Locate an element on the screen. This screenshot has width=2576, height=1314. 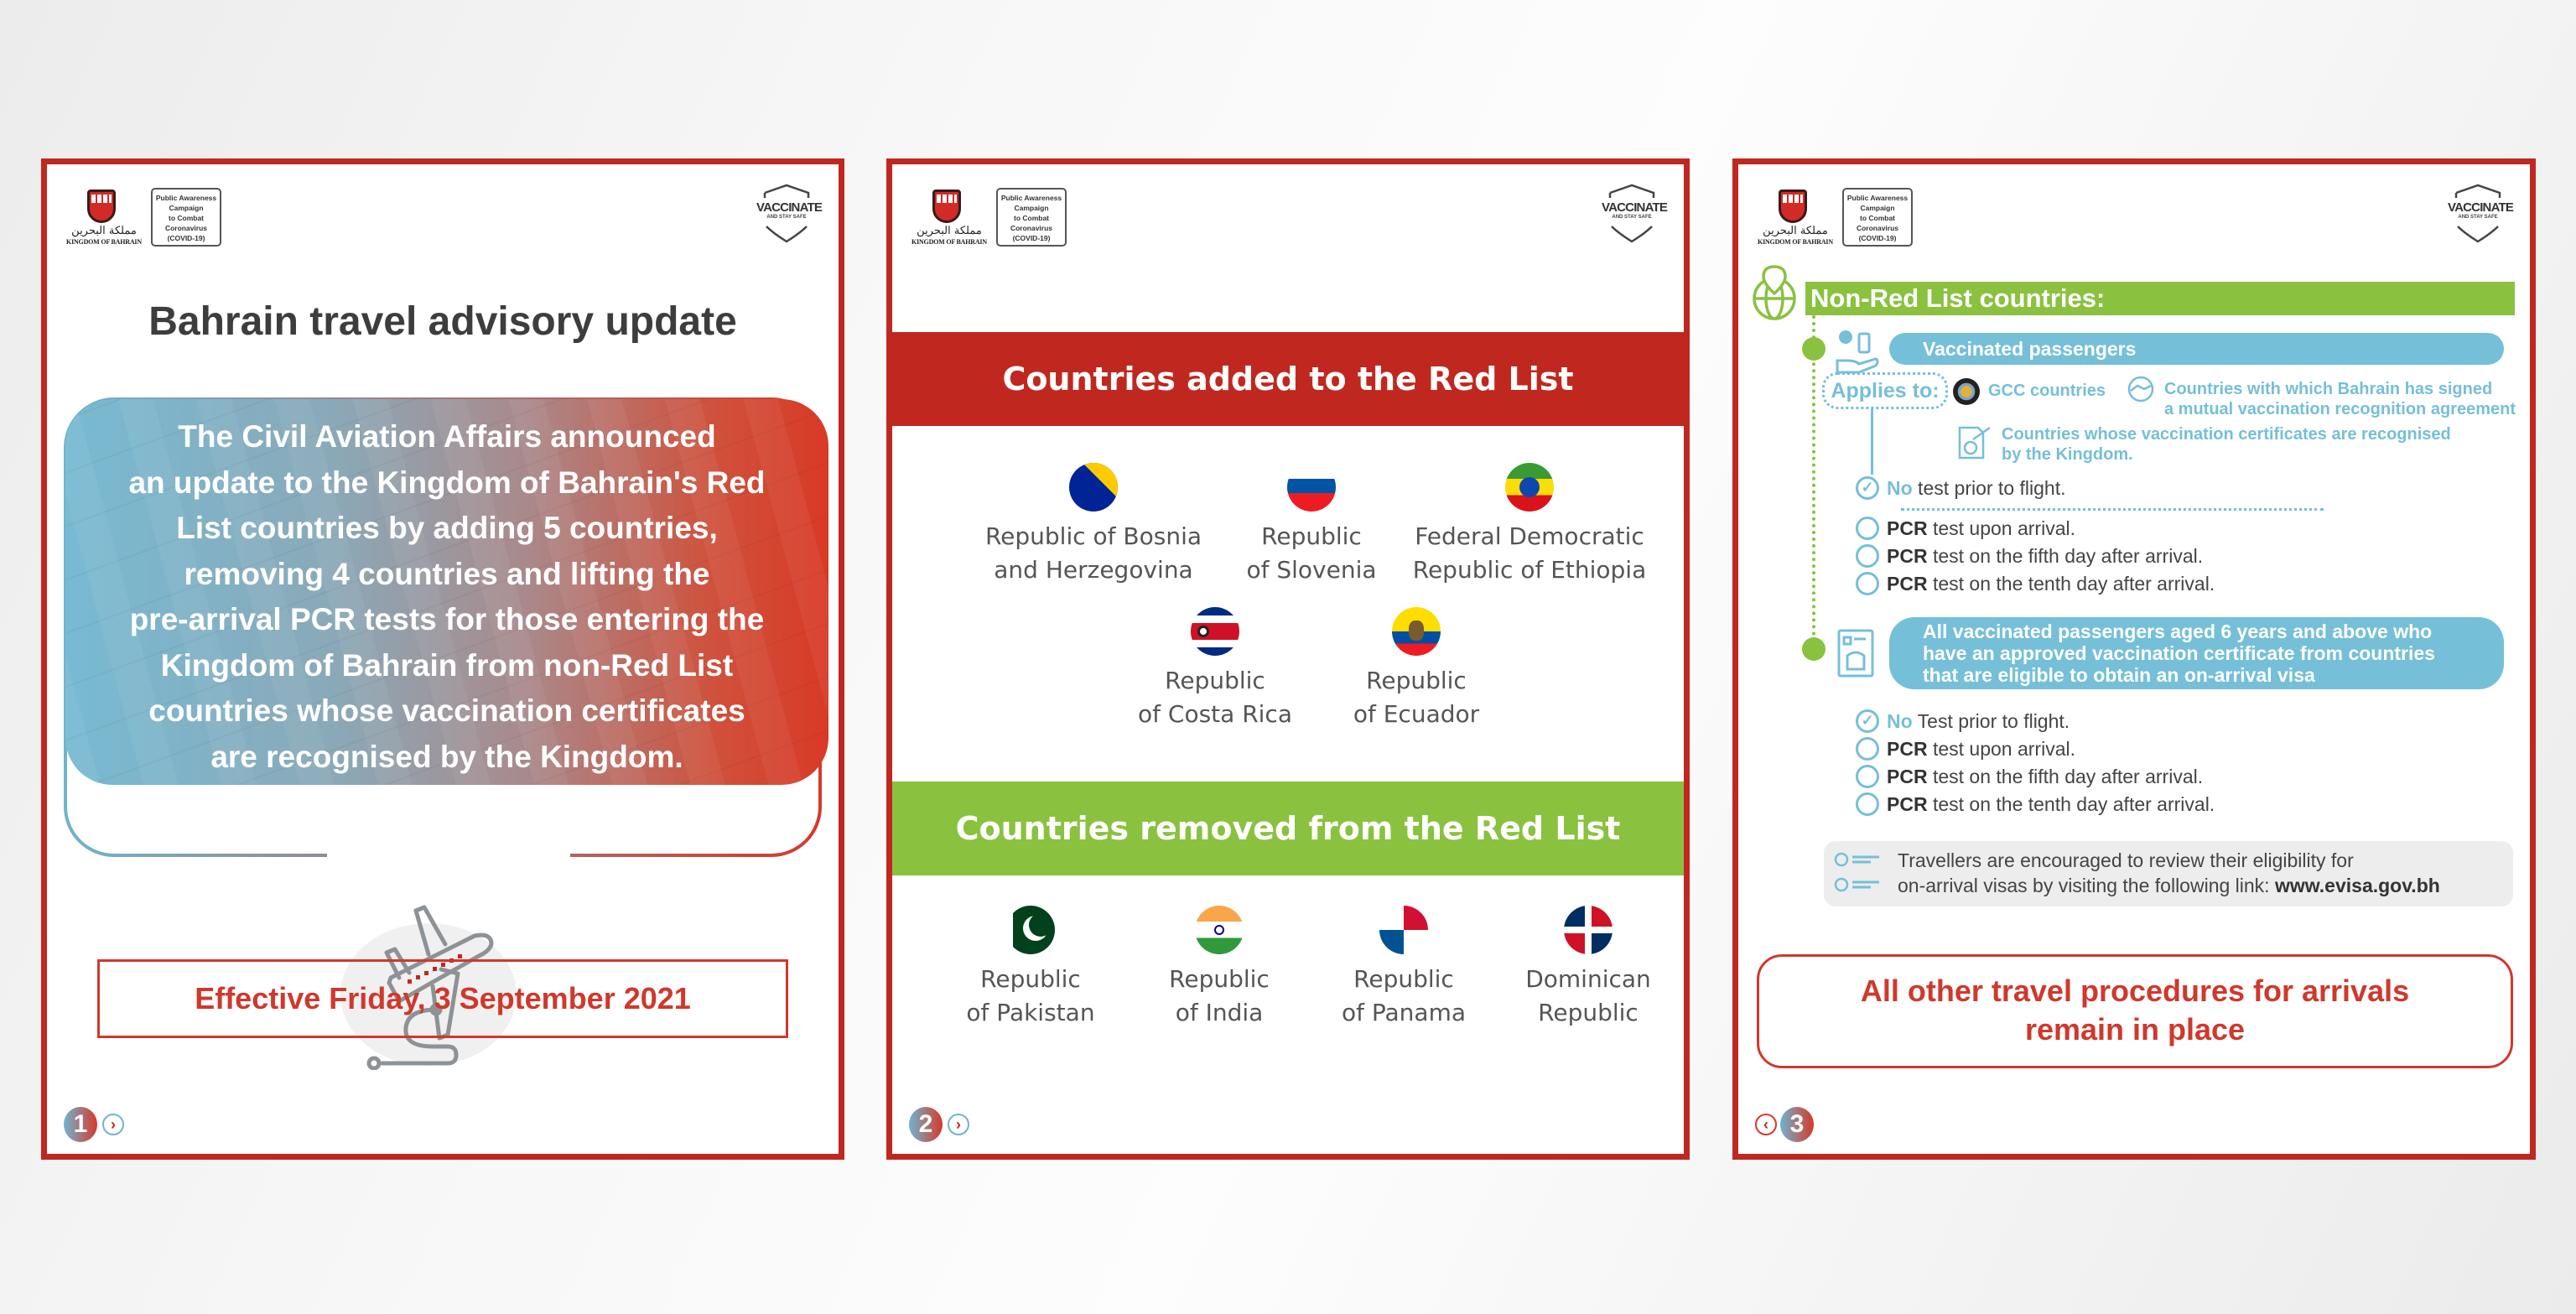
added-heading: Countries added to the Red List is located at coordinates (1288, 379).